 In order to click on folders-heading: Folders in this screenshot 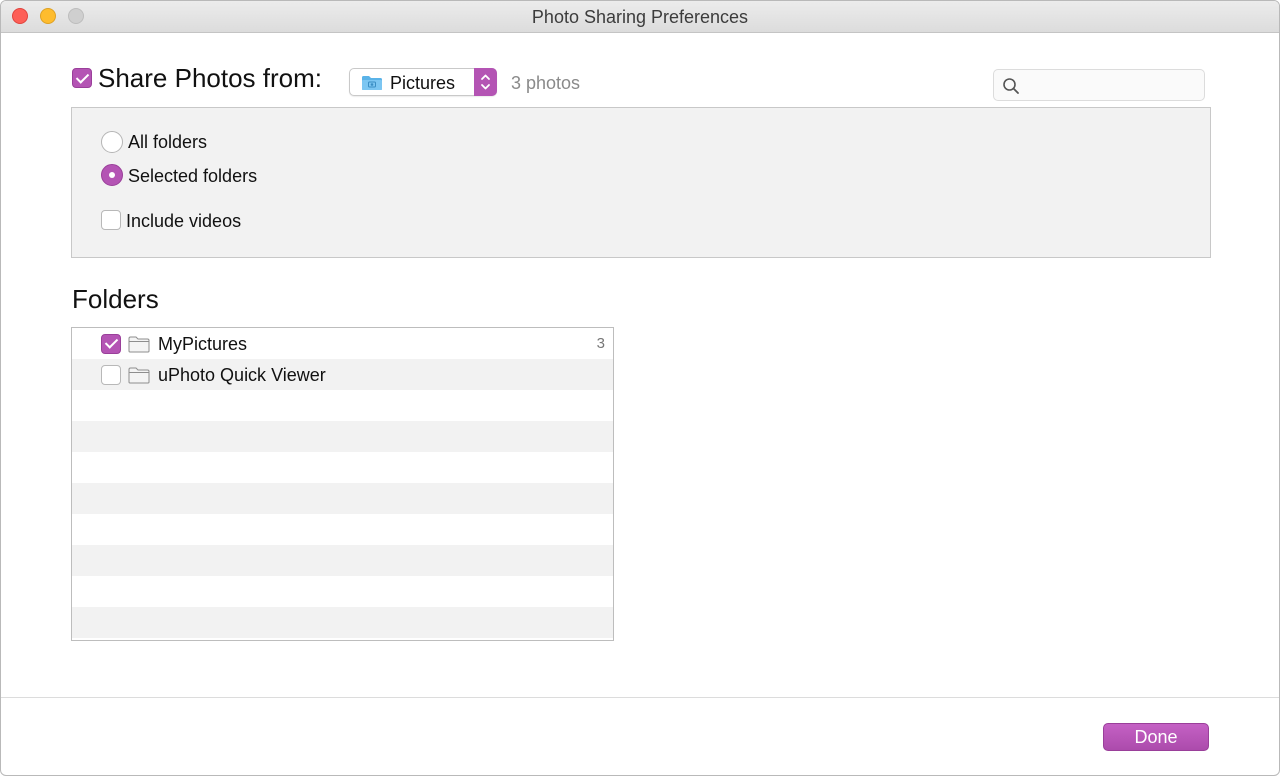, I will do `click(115, 299)`.